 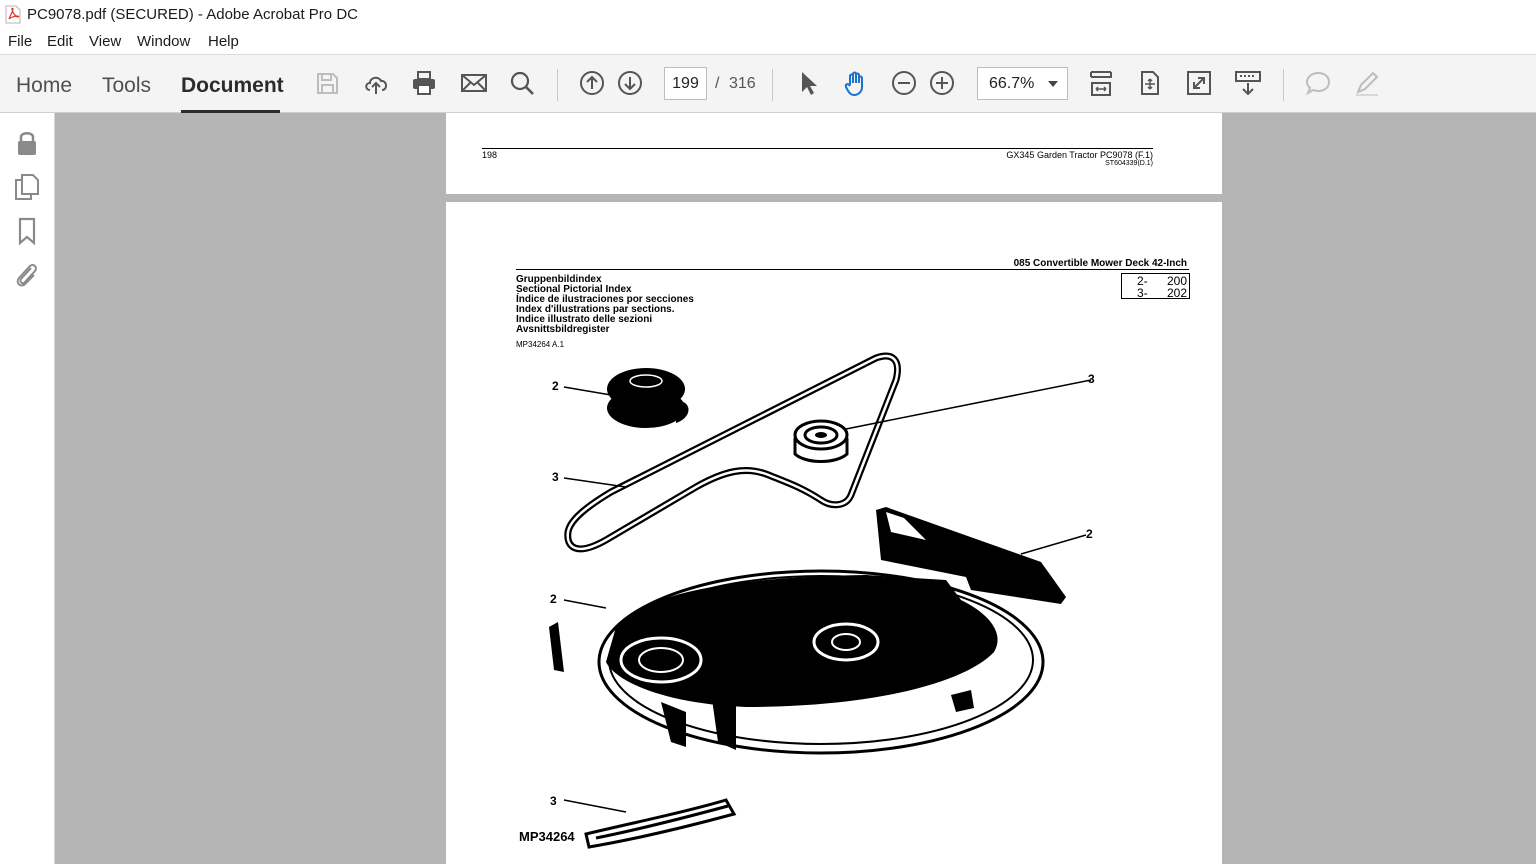 I want to click on attachment-icon, so click(x=27, y=274).